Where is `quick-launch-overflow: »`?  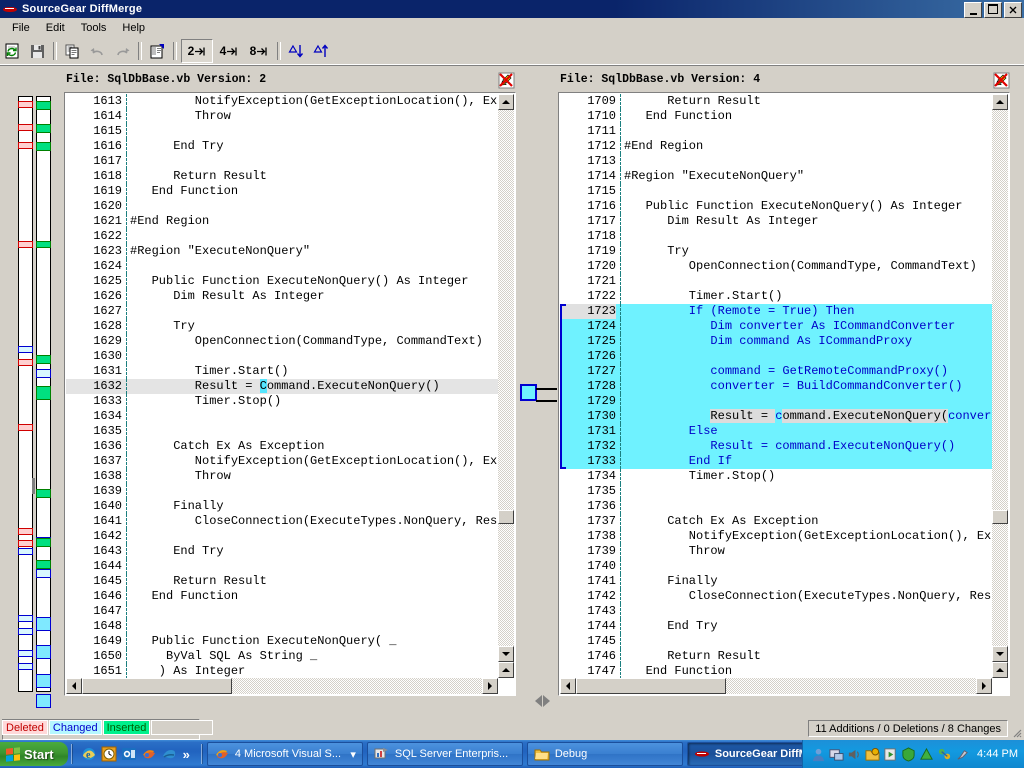 quick-launch-overflow: » is located at coordinates (186, 754).